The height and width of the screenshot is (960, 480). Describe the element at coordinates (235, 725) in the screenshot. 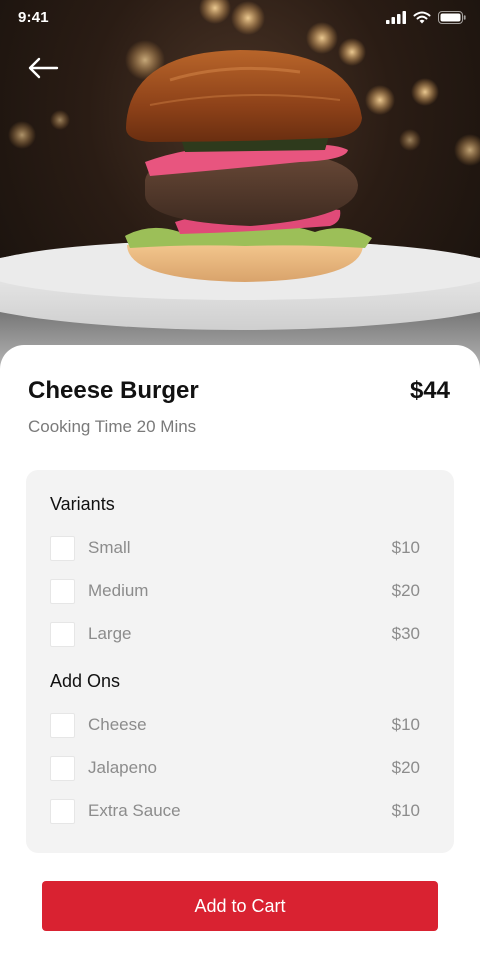

I see `addon-option: Cheese $10` at that location.